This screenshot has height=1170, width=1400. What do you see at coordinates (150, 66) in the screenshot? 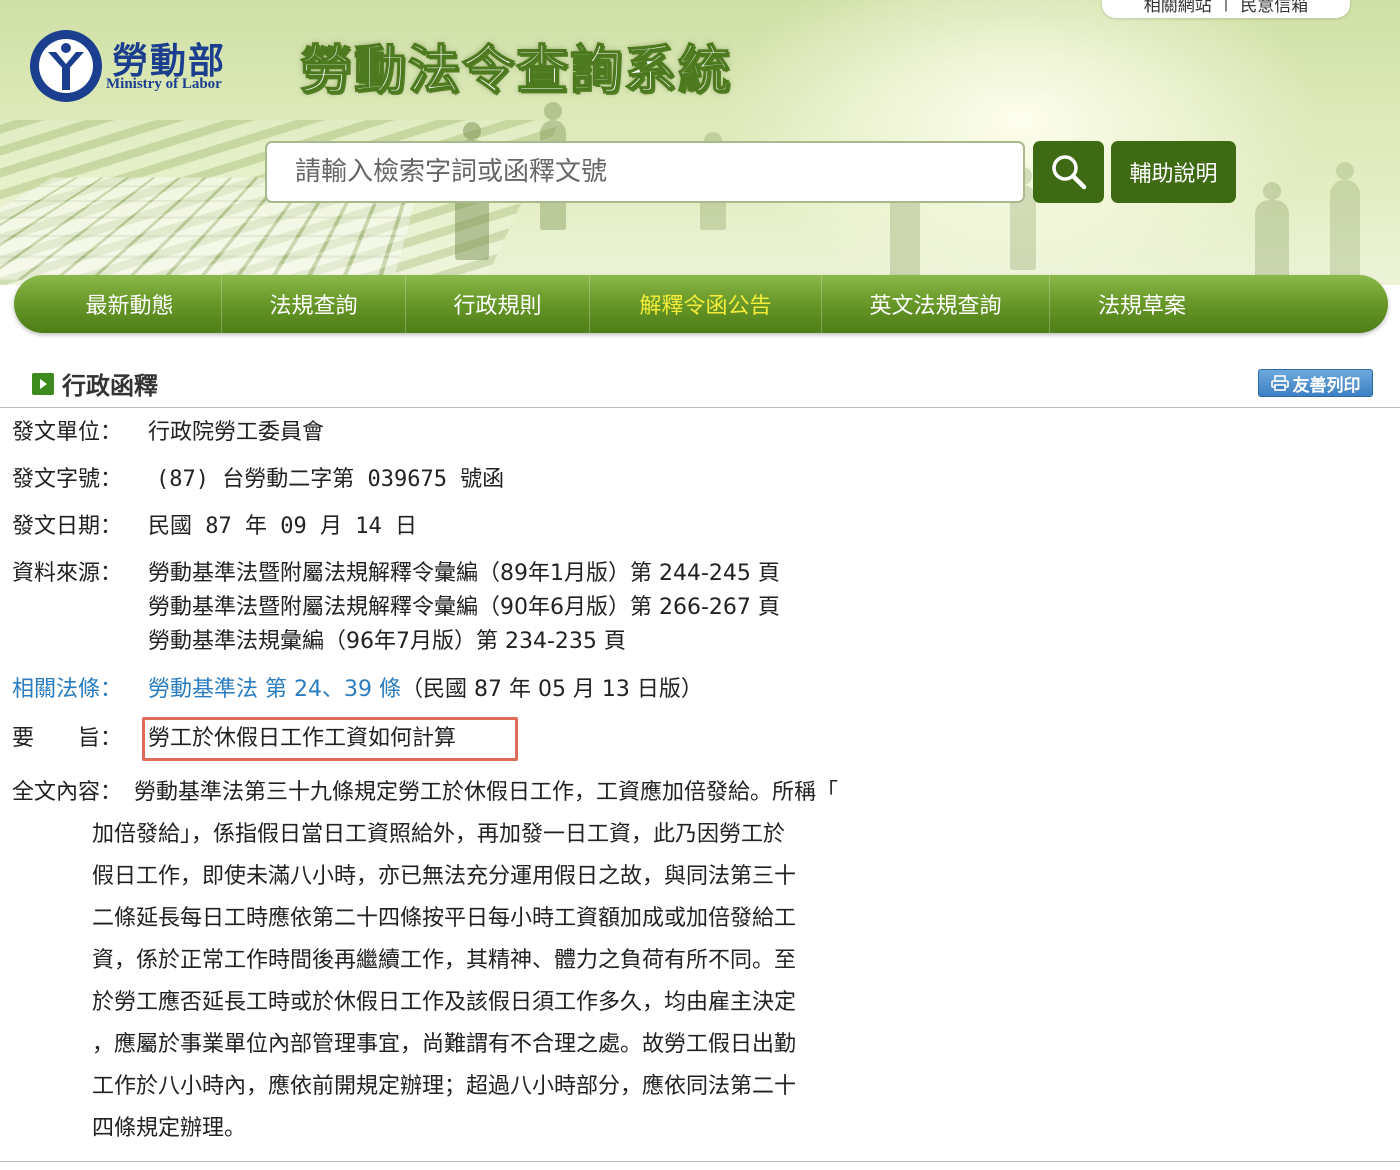
I see `ministry-logo: 勞動部 Ministry of Labor` at bounding box center [150, 66].